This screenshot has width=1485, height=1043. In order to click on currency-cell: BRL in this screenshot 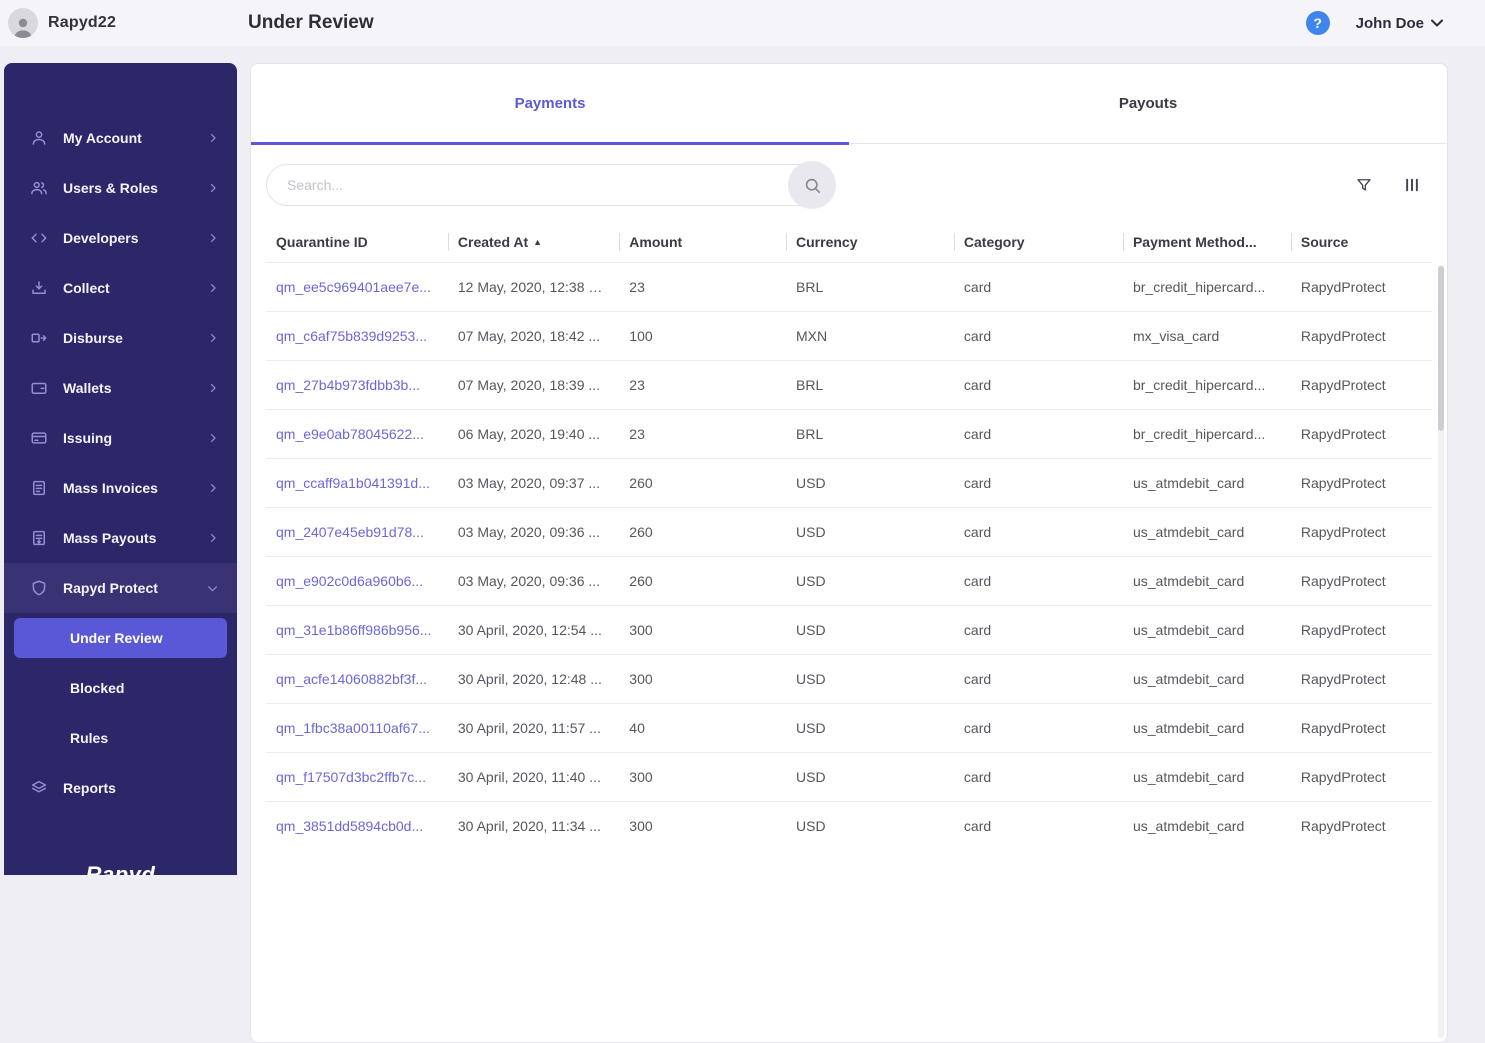, I will do `click(870, 287)`.